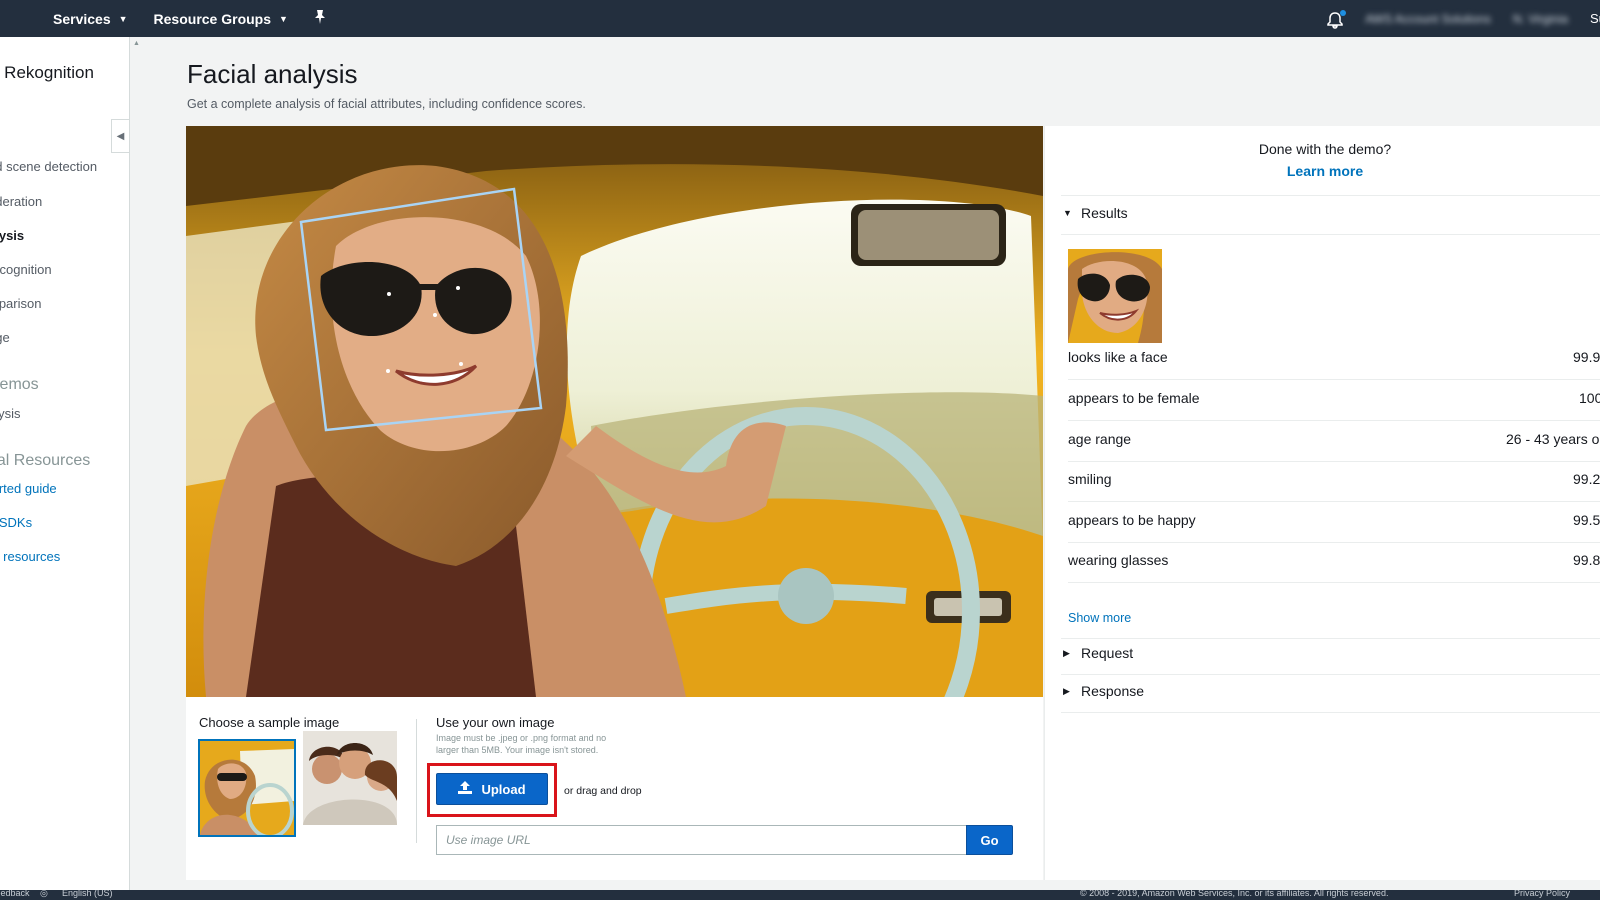  I want to click on detected-face-thumbnail, so click(1115, 296).